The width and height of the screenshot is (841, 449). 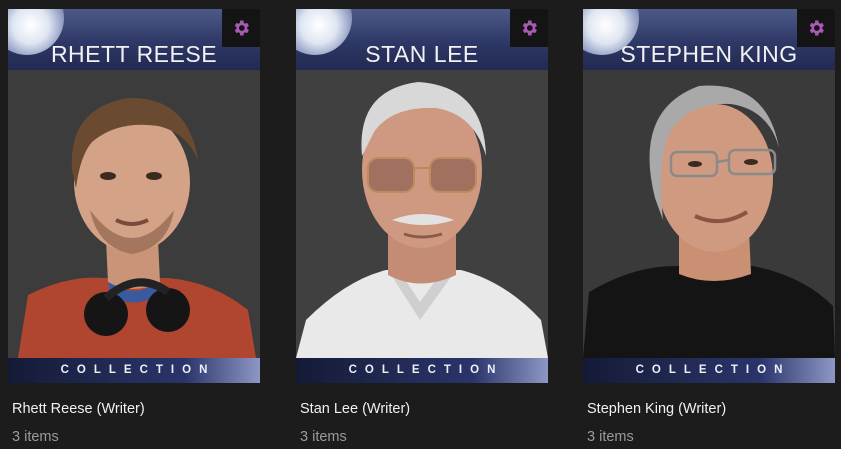 What do you see at coordinates (709, 409) in the screenshot?
I see `collection-title: Stephen King (Writer)` at bounding box center [709, 409].